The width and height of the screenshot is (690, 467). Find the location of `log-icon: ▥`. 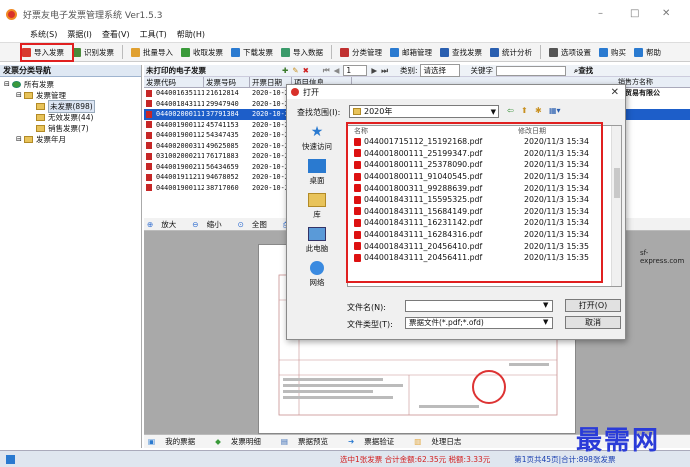

log-icon: ▥ is located at coordinates (418, 441).